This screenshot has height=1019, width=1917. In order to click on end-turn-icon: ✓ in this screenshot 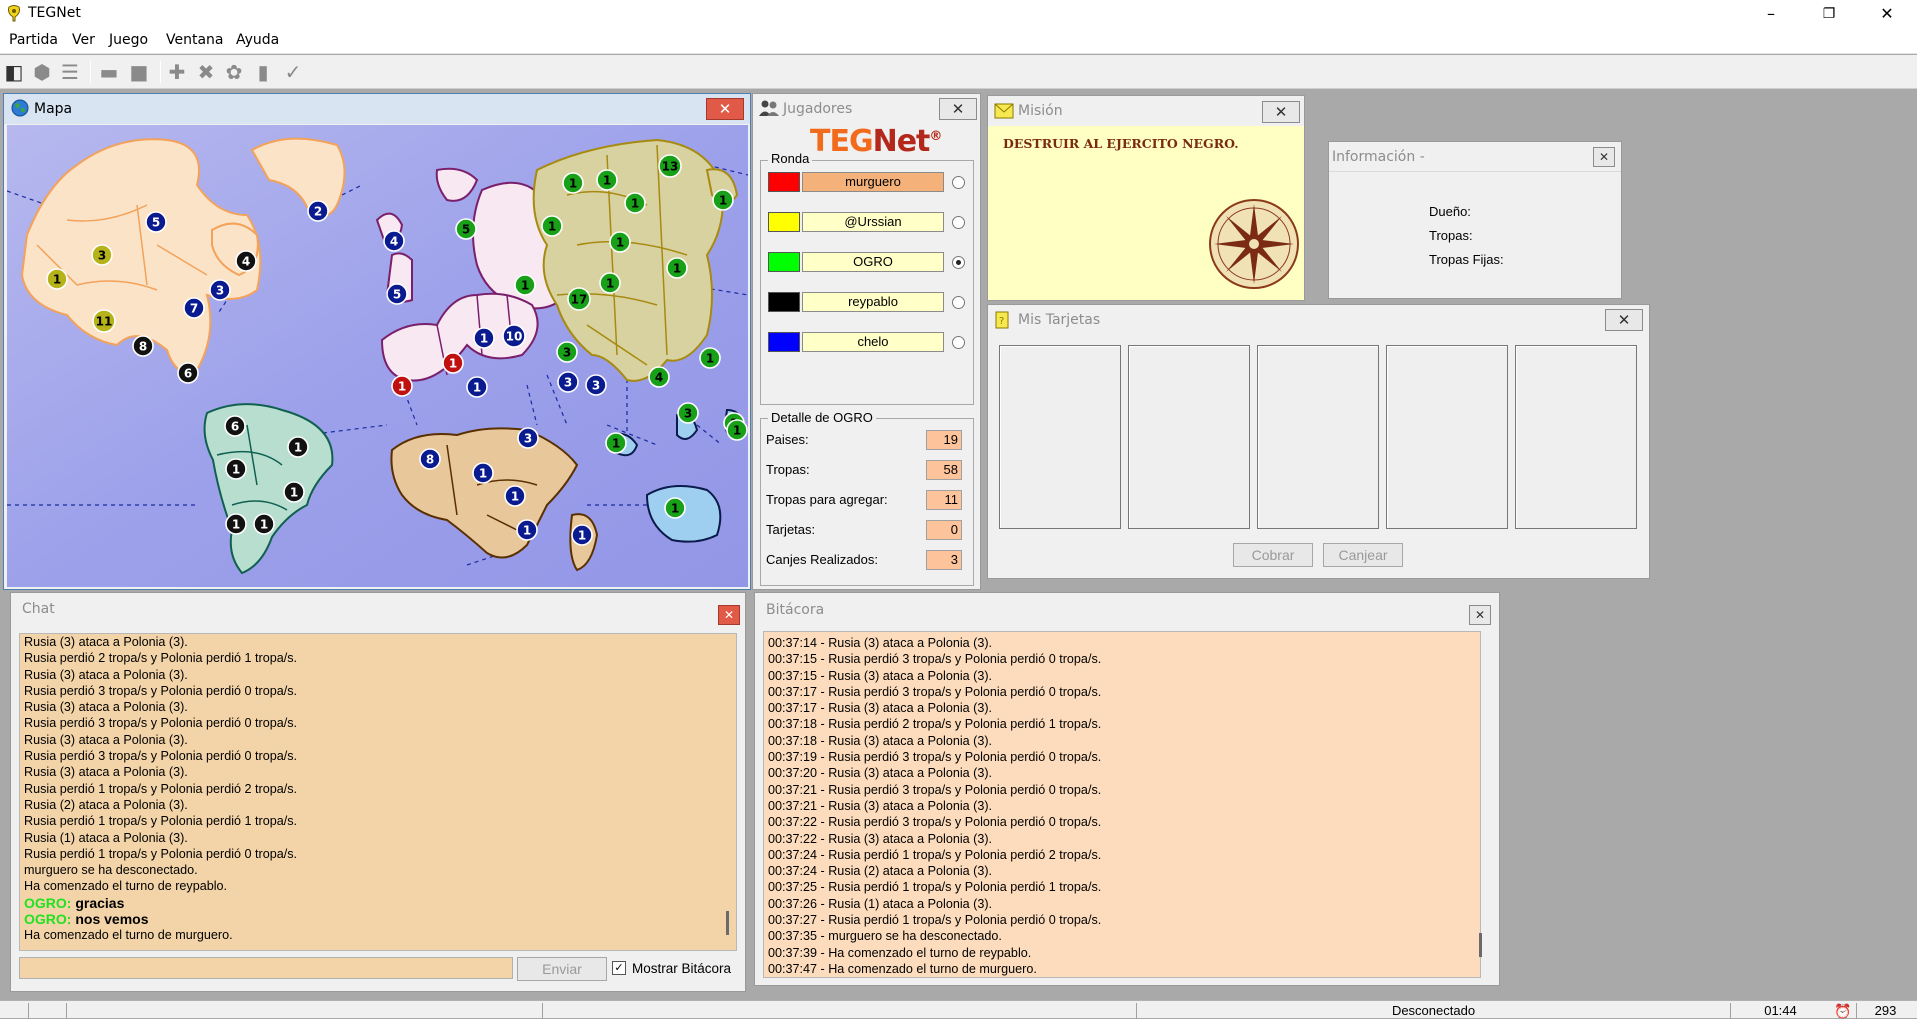, I will do `click(293, 72)`.